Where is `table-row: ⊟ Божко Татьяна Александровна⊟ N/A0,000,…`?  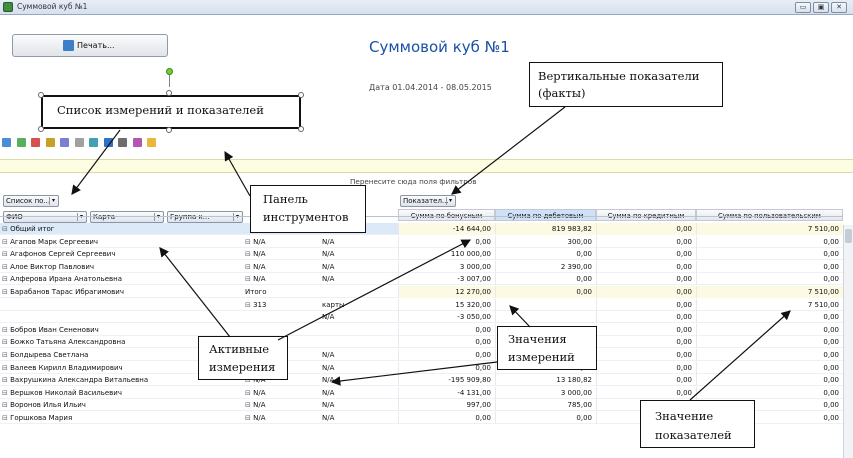 table-row: ⊟ Божко Татьяна Александровна⊟ N/A0,000,… is located at coordinates (421, 342).